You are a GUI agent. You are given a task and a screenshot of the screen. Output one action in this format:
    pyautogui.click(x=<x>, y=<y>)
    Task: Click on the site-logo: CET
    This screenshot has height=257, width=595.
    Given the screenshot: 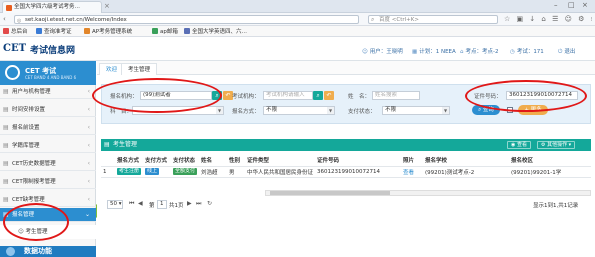 What is the action you would take?
    pyautogui.click(x=14, y=48)
    